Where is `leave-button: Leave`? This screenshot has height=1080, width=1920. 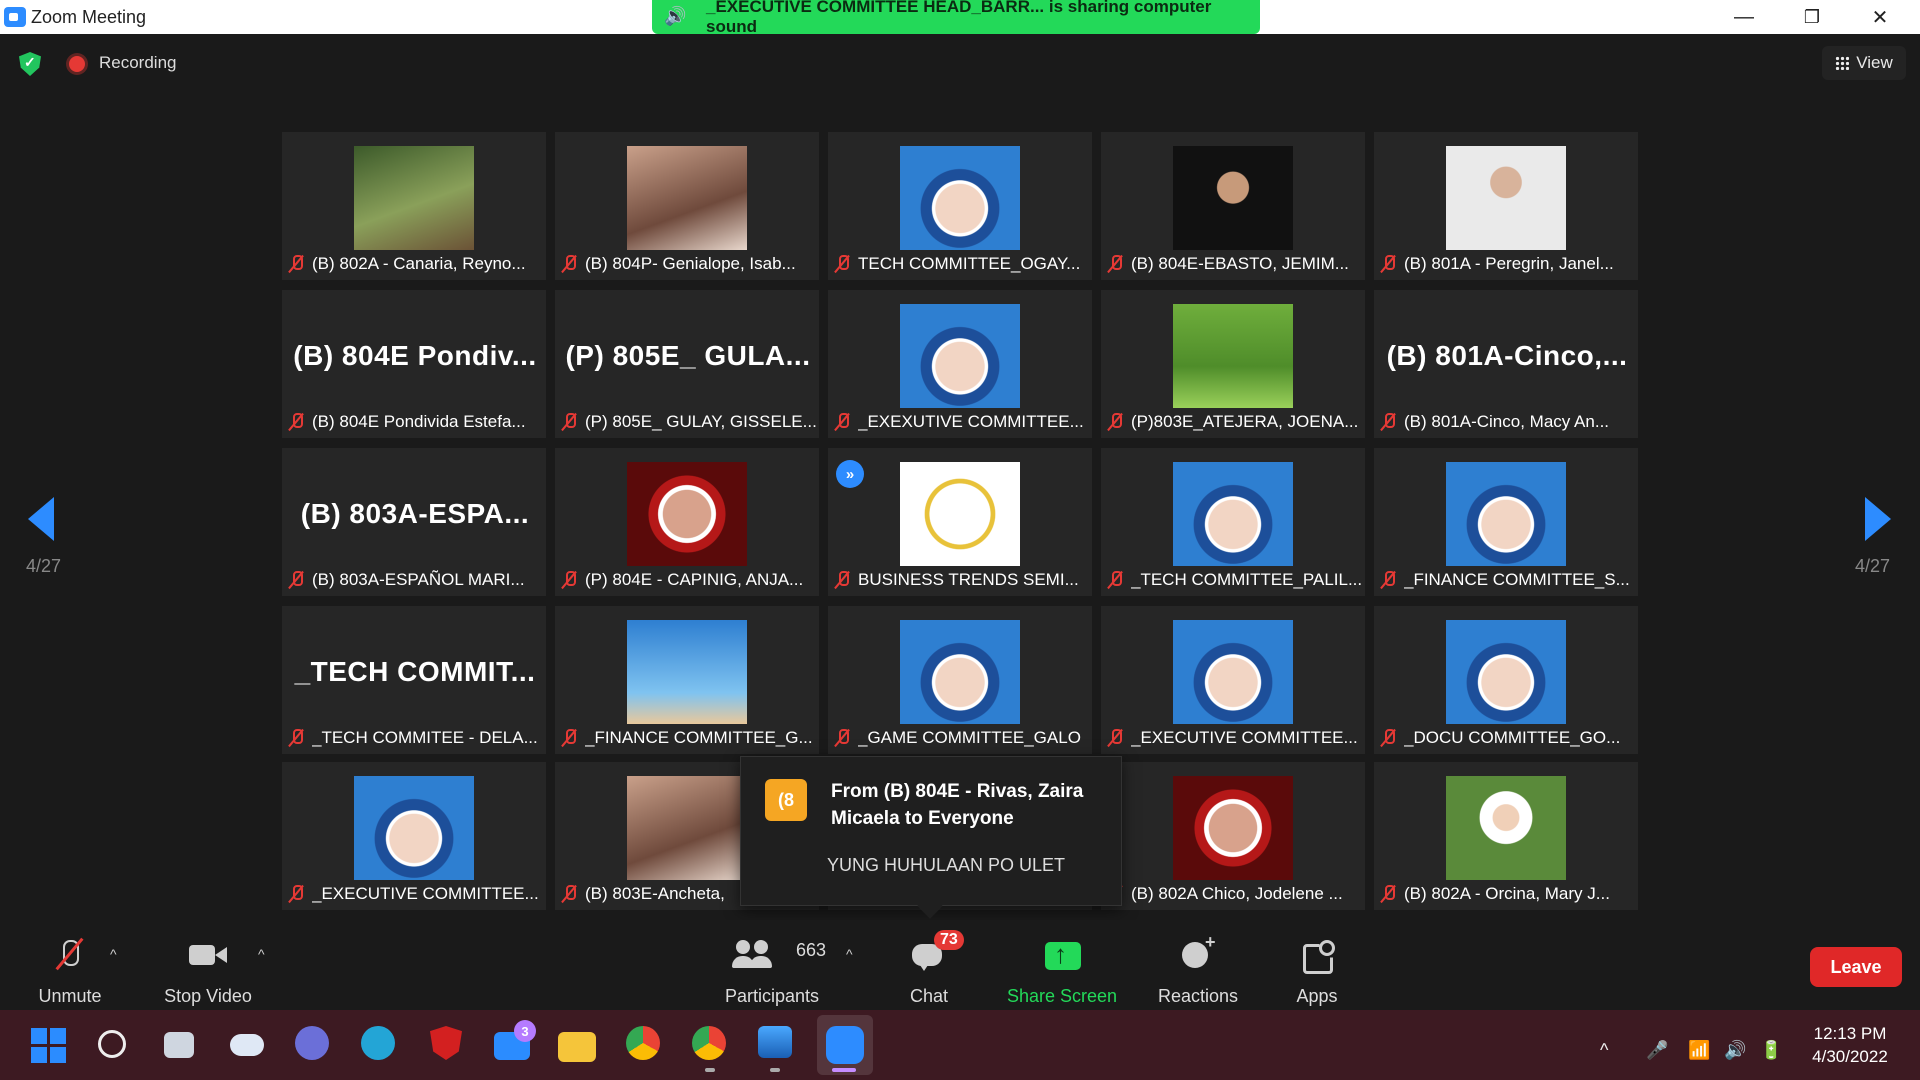
leave-button: Leave is located at coordinates (1856, 967).